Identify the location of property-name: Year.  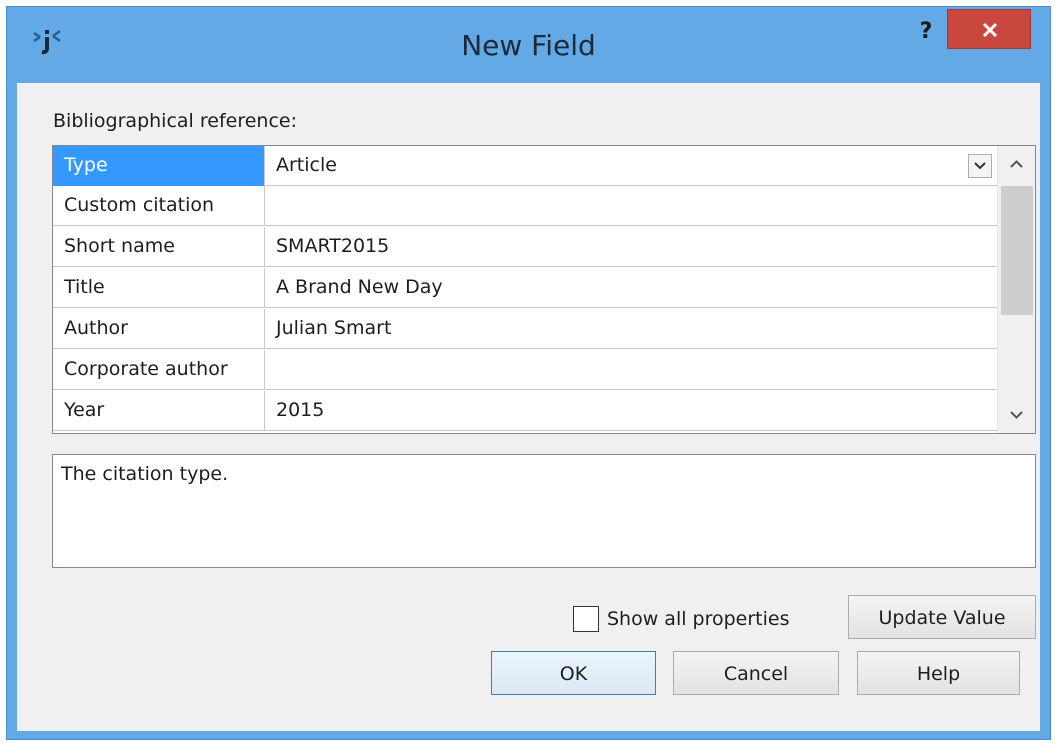
(159, 411).